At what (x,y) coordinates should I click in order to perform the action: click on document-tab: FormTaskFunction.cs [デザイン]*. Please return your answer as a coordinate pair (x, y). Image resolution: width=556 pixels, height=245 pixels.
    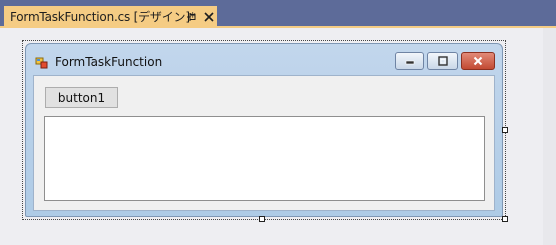
    Looking at the image, I should click on (110, 16).